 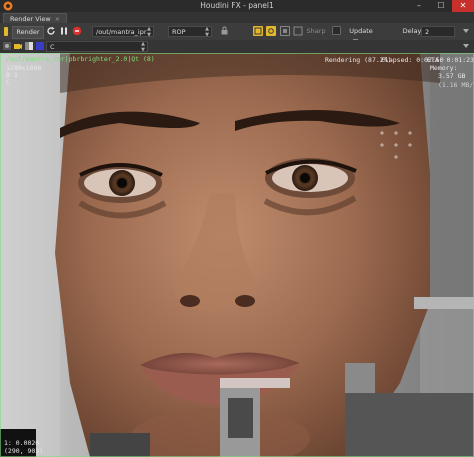 I want to click on memory-label: Memory:, so click(x=444, y=68).